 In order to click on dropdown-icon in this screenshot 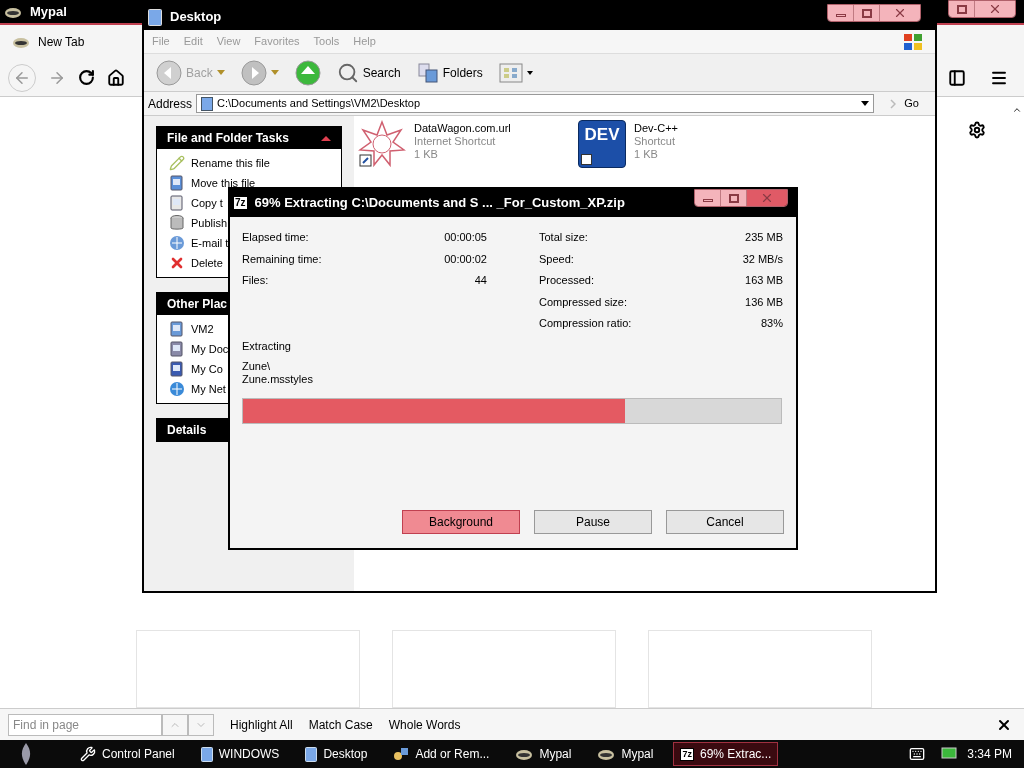, I will do `click(865, 103)`.